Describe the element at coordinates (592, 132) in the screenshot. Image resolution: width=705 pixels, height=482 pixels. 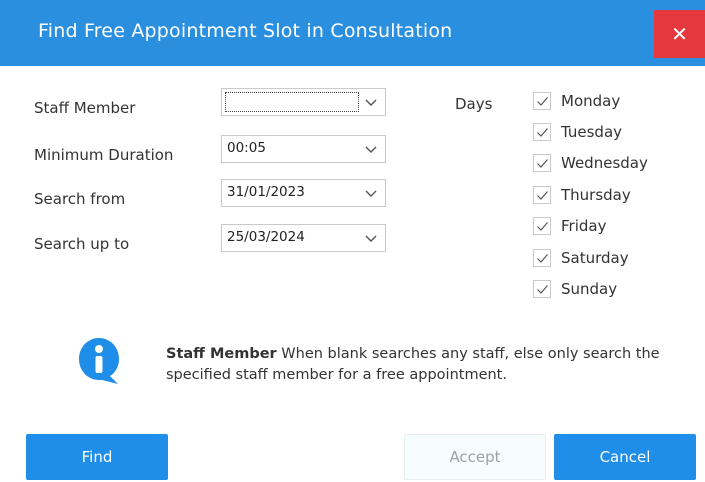
I see `day-label-tuesday: Tuesday` at that location.